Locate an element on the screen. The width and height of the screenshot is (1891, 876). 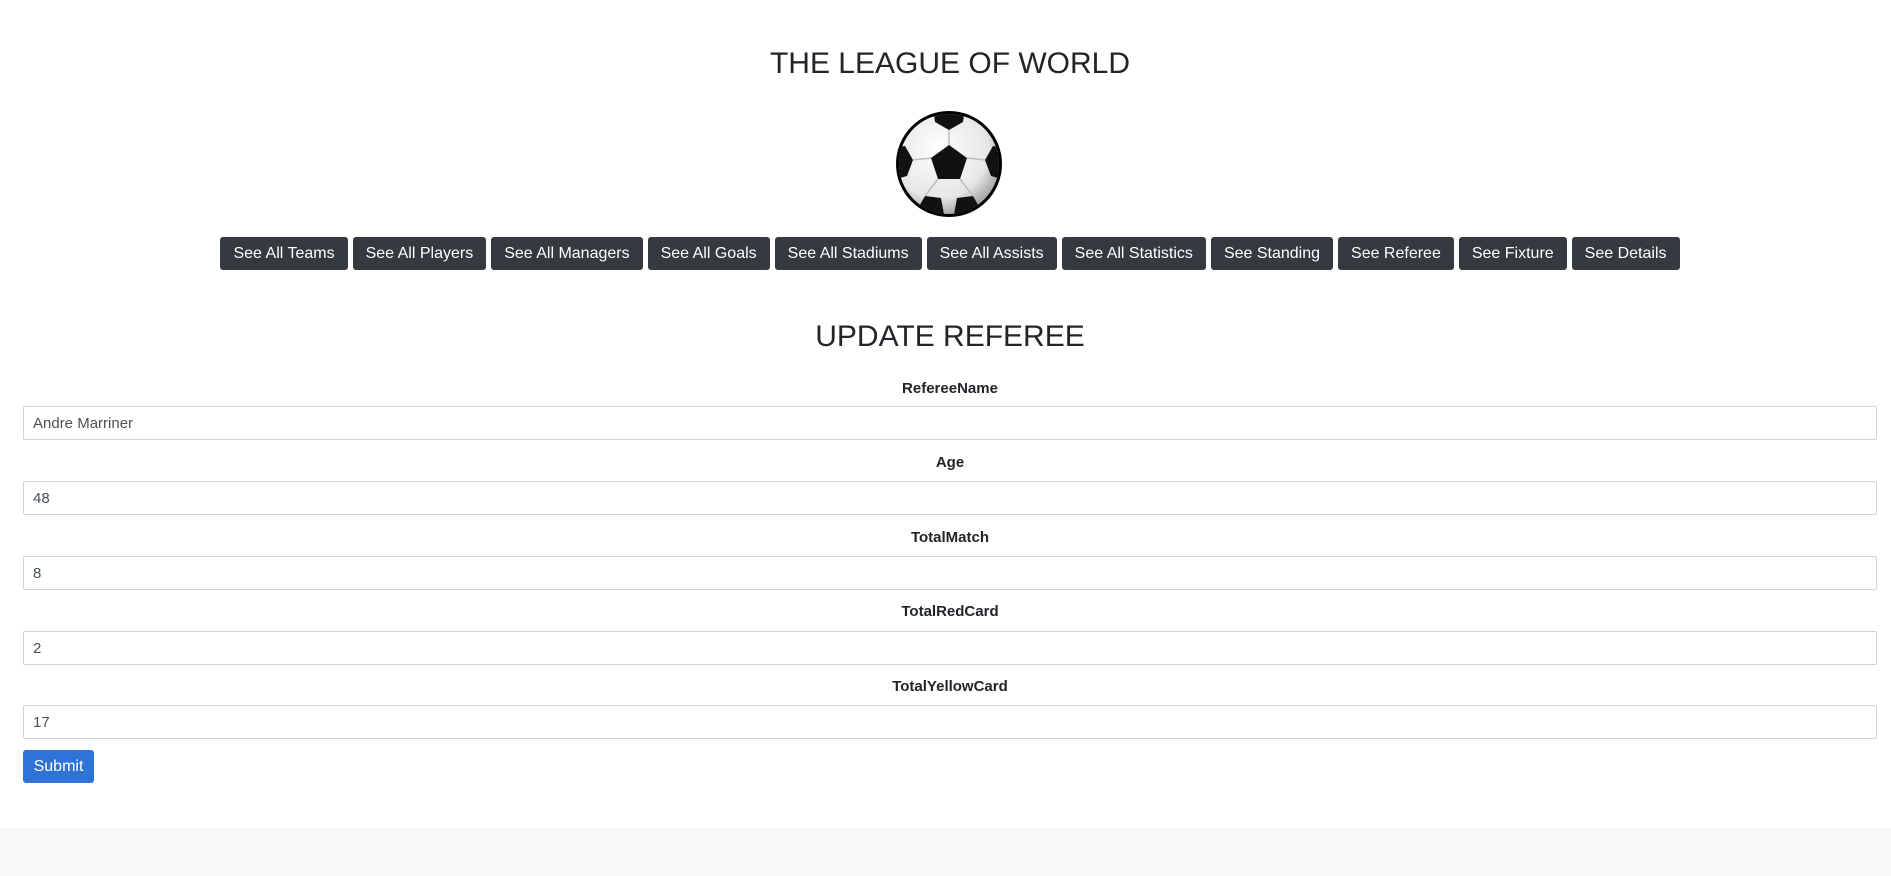
nav-see-fixture-button: See Fixture is located at coordinates (1512, 253).